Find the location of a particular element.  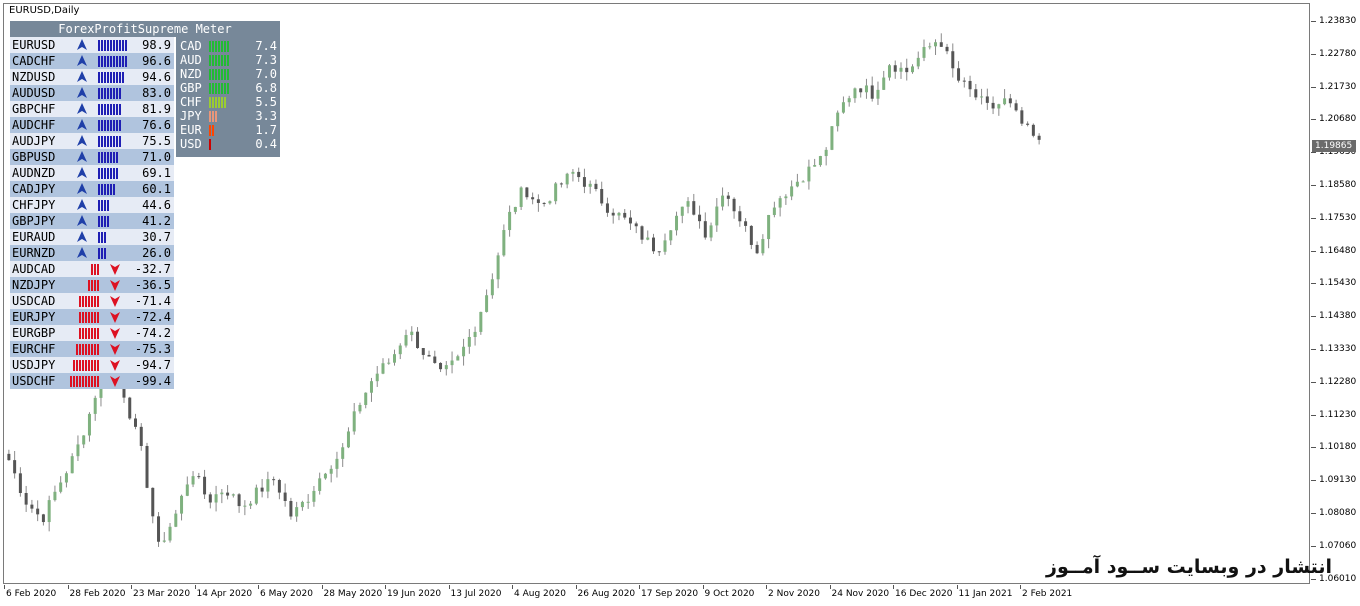

price-label: 1.10180 is located at coordinates (1338, 447).